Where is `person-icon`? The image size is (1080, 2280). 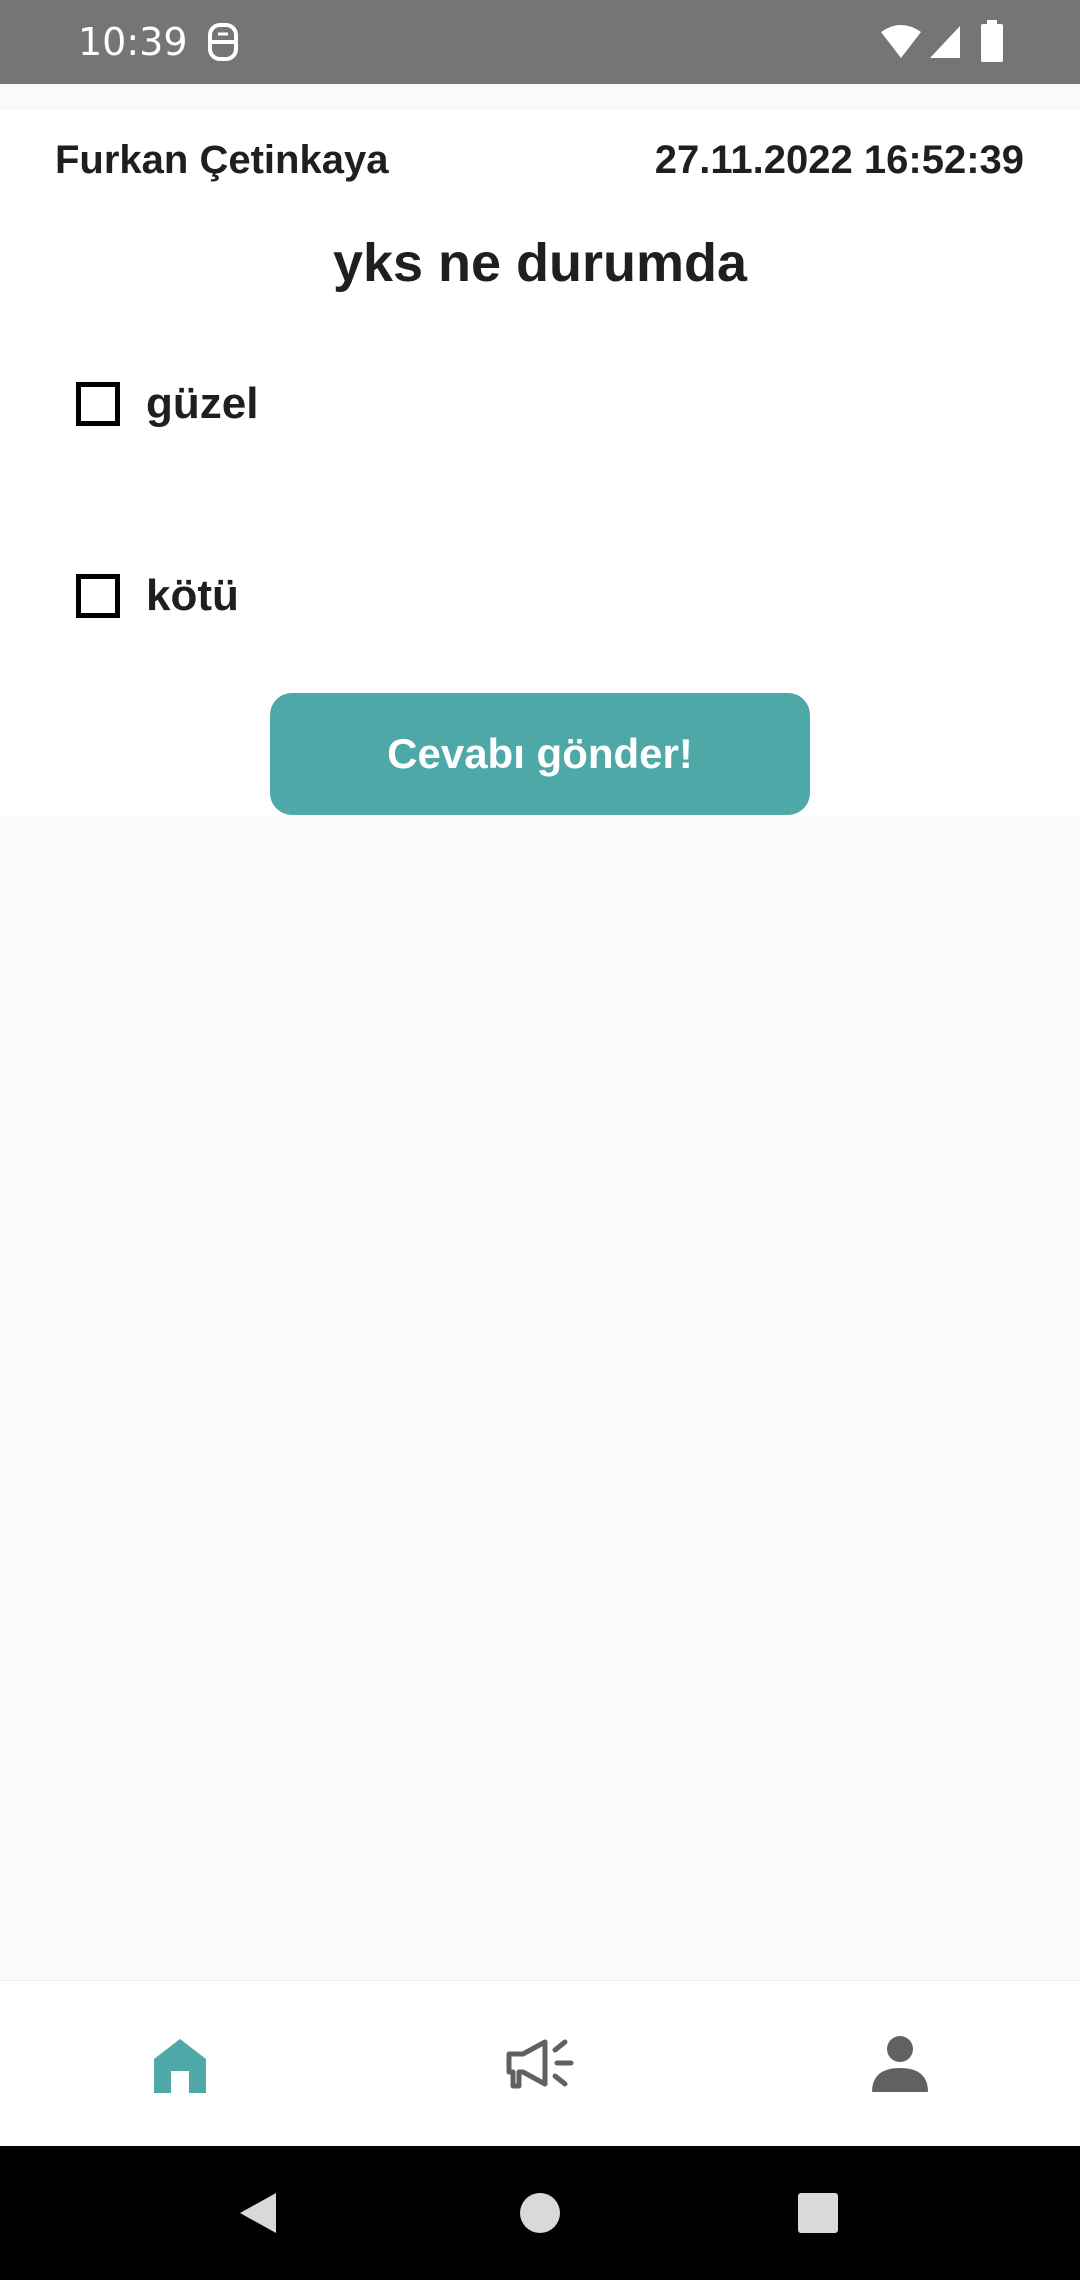 person-icon is located at coordinates (900, 2064).